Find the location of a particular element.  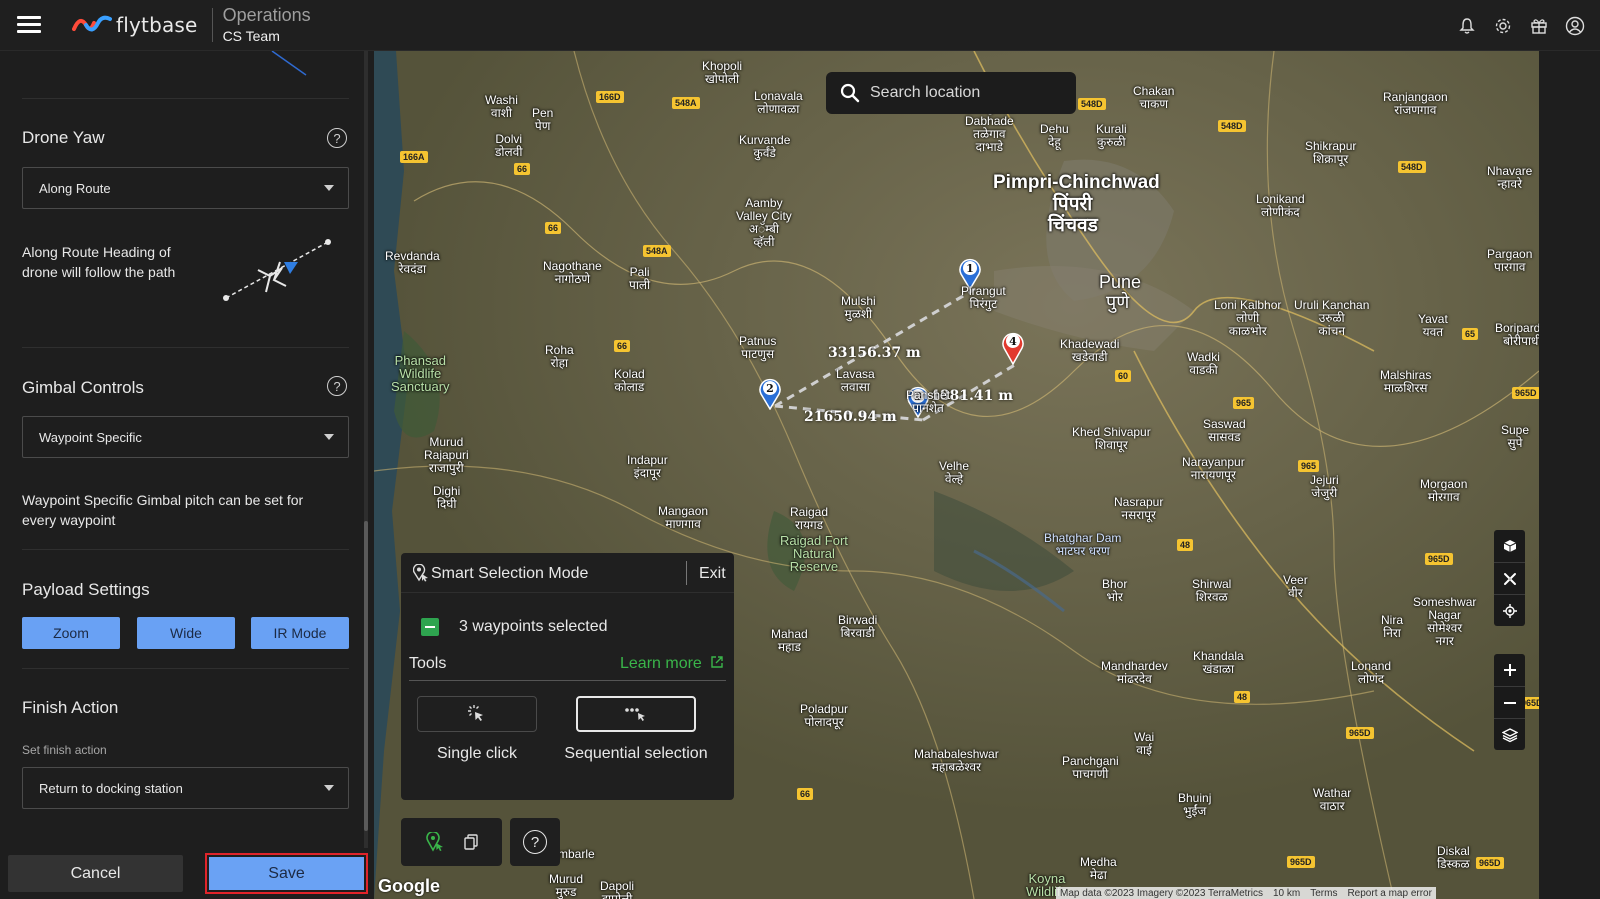

user-account-icon is located at coordinates (1575, 26).